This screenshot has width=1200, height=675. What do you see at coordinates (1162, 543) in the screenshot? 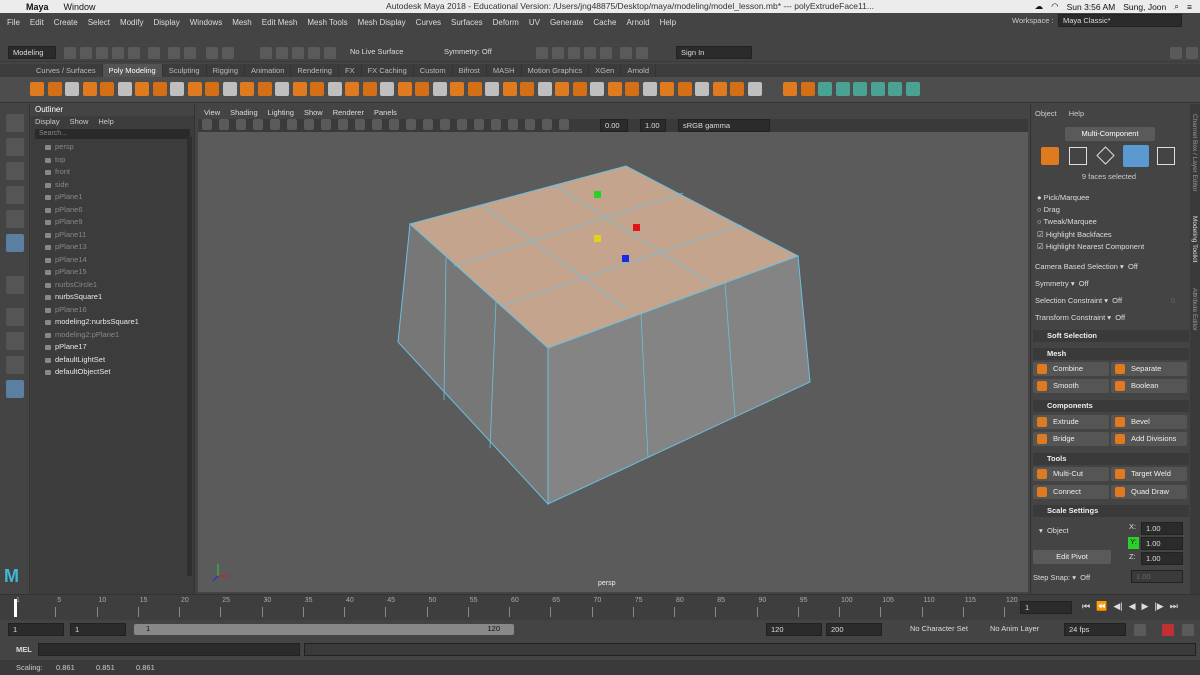
I see `scale-y-field: 1.00` at bounding box center [1162, 543].